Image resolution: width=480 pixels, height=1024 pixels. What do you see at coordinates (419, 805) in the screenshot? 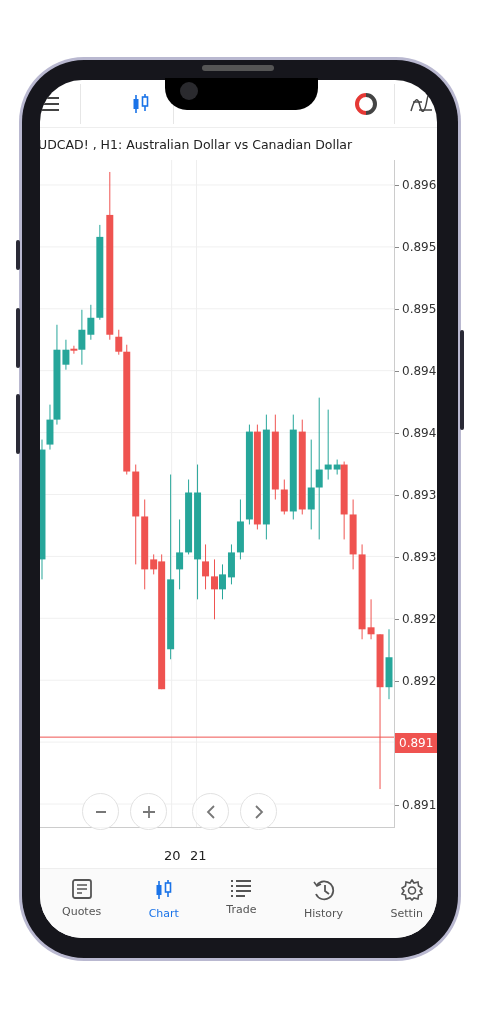
I see `price-label: 0.891` at bounding box center [419, 805].